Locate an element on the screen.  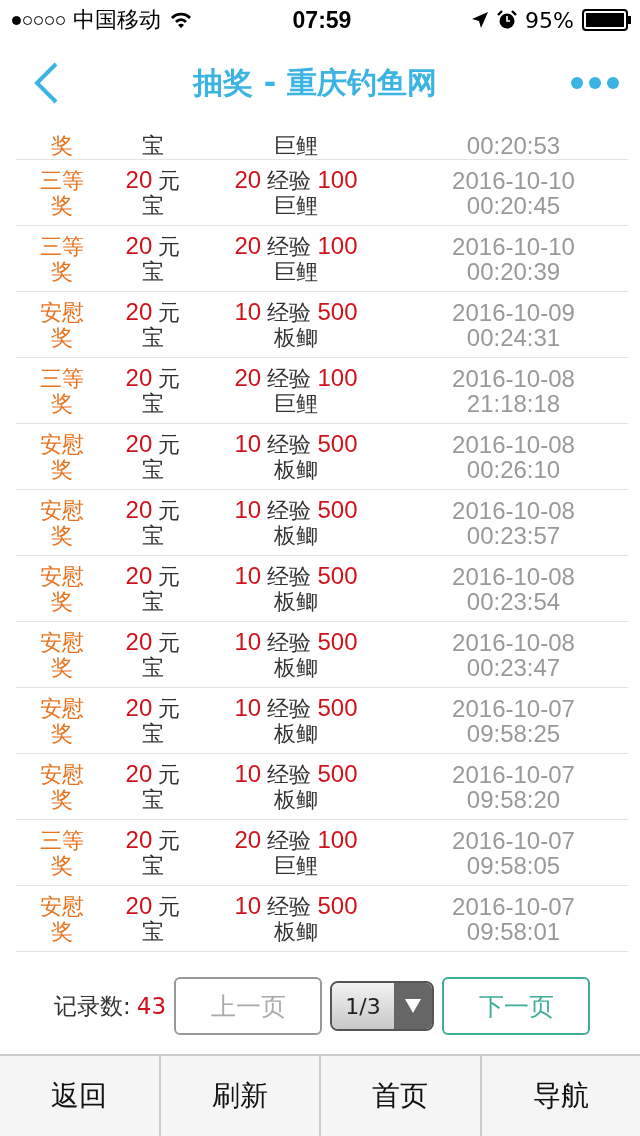
alarm-clock-icon is located at coordinates (507, 20).